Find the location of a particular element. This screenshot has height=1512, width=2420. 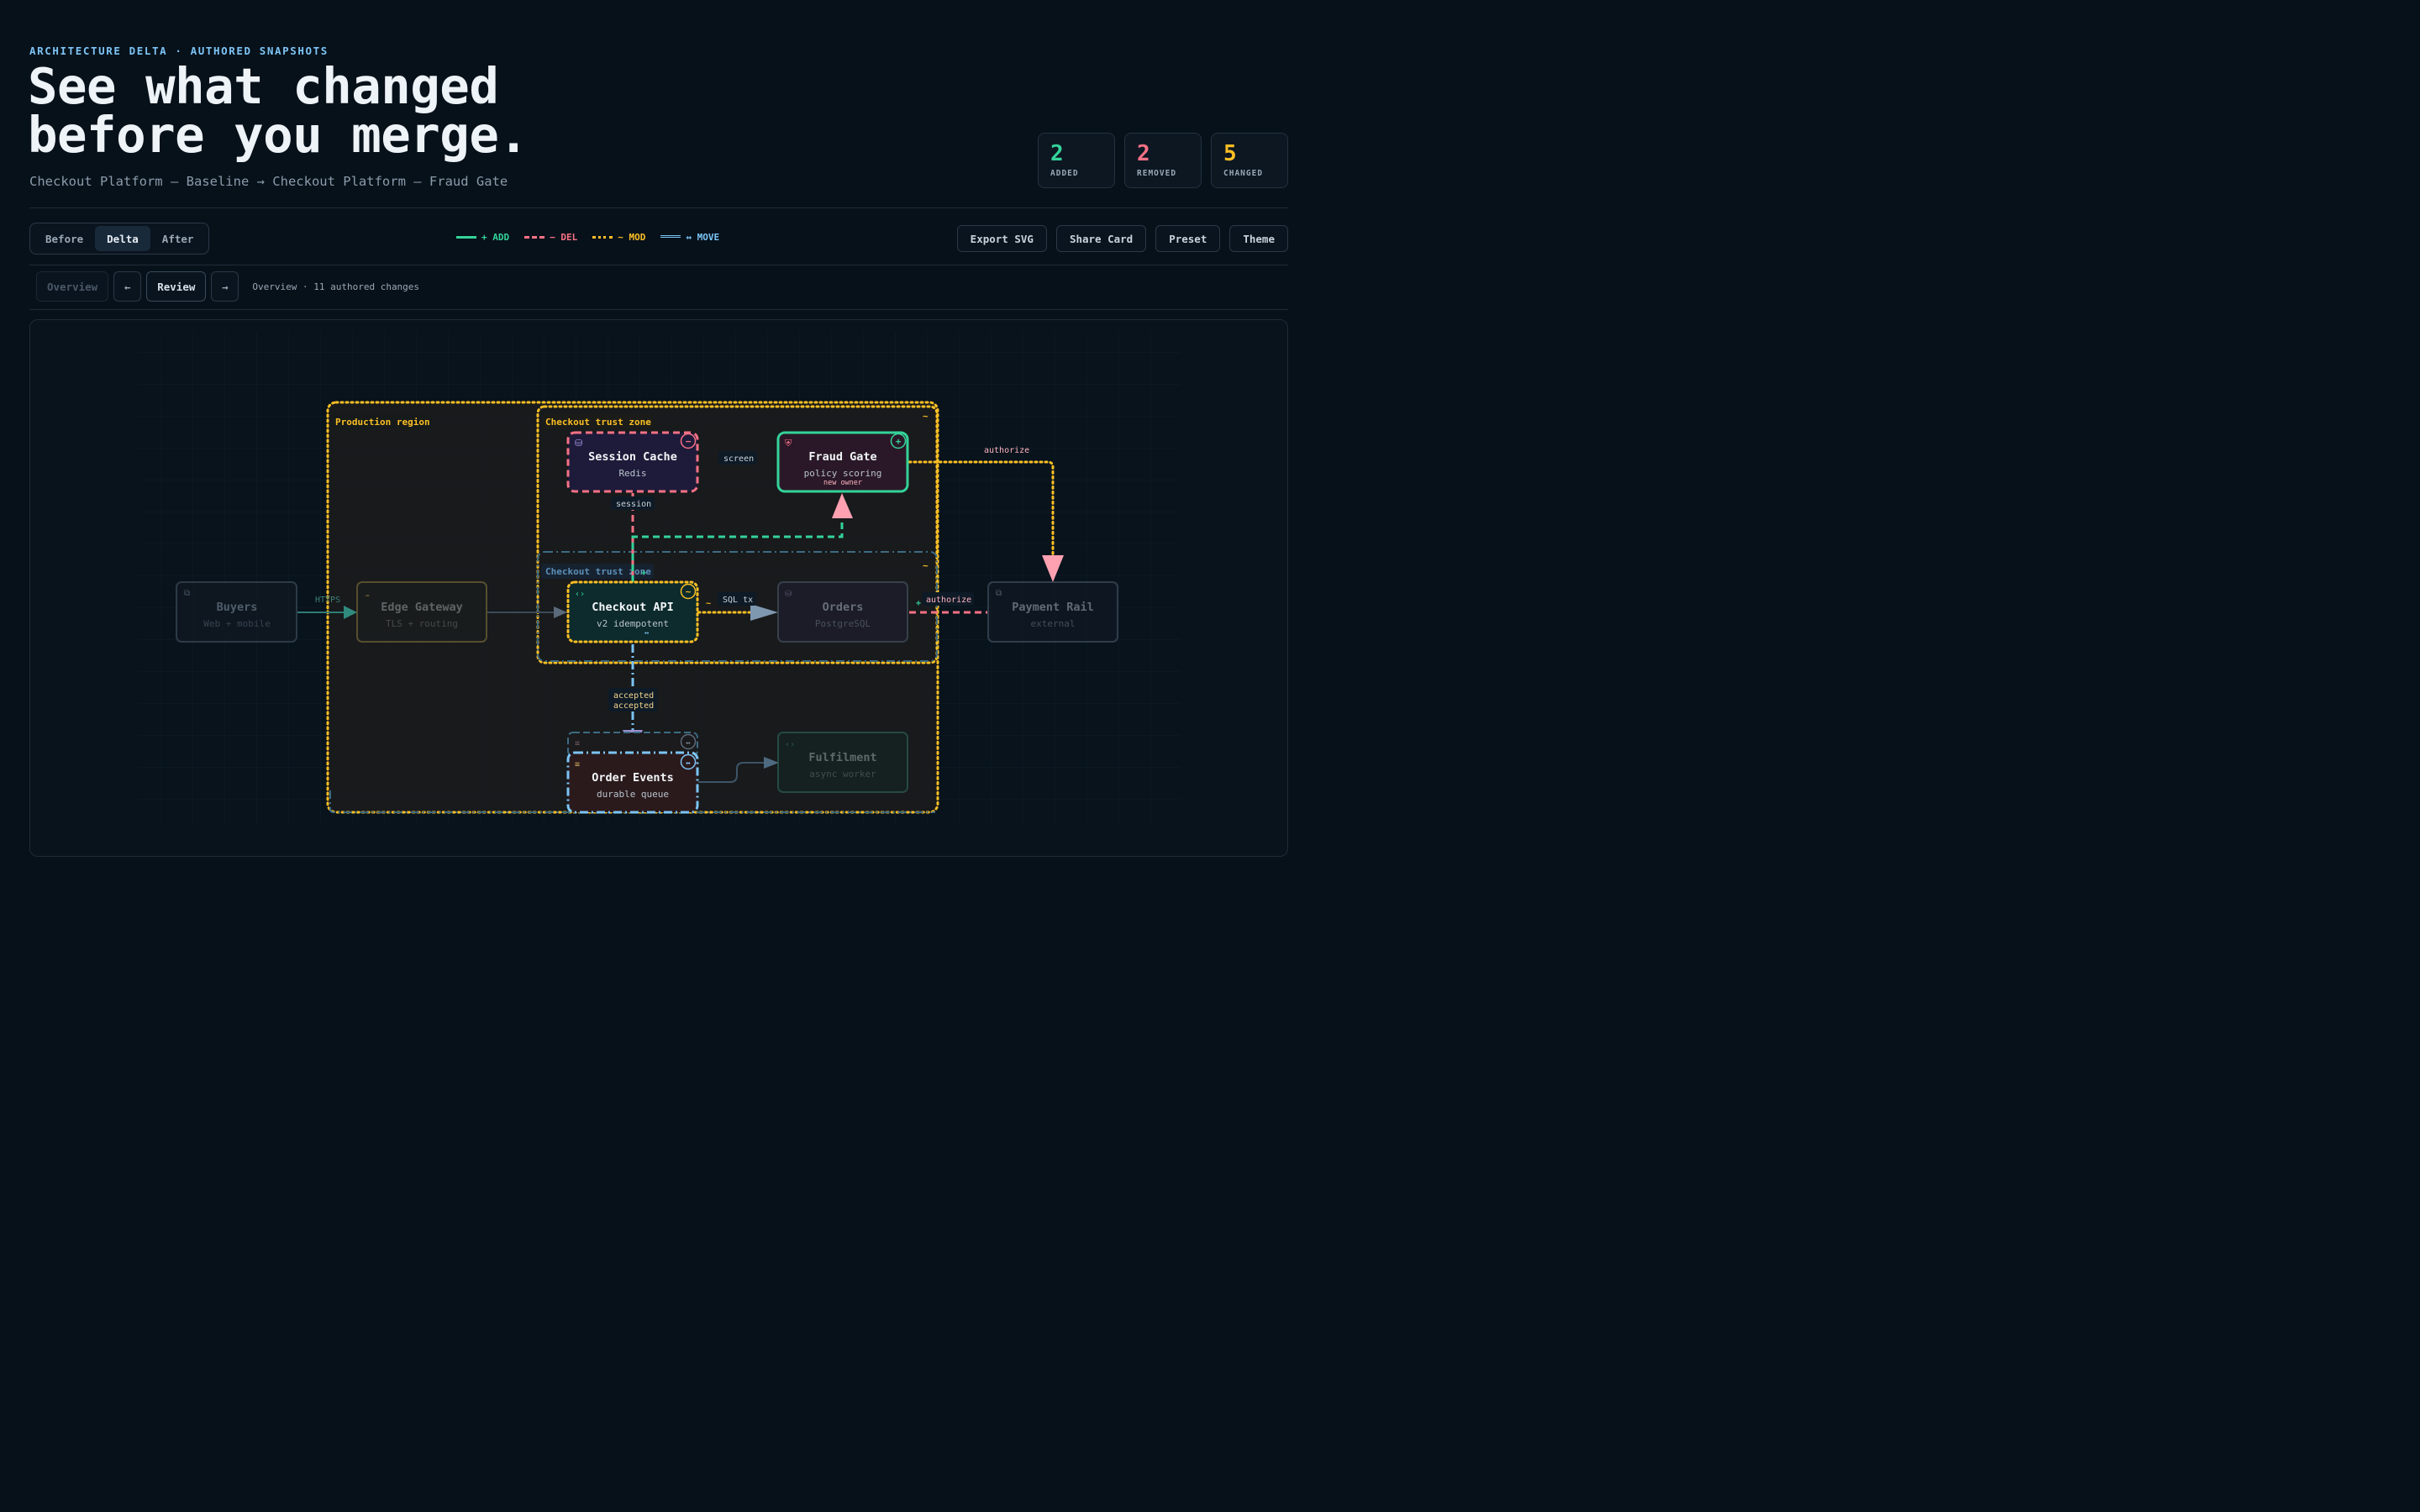

node-session-cache: ⛁ Session Cache Redis − is located at coordinates (632, 462).